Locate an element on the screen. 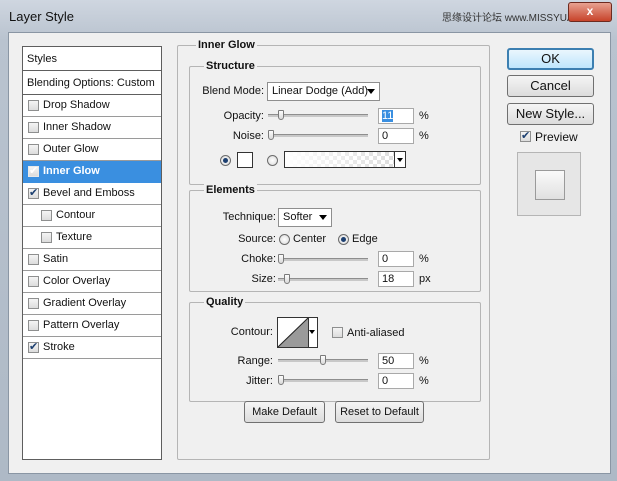  style-preview-thumbnail is located at coordinates (549, 184).